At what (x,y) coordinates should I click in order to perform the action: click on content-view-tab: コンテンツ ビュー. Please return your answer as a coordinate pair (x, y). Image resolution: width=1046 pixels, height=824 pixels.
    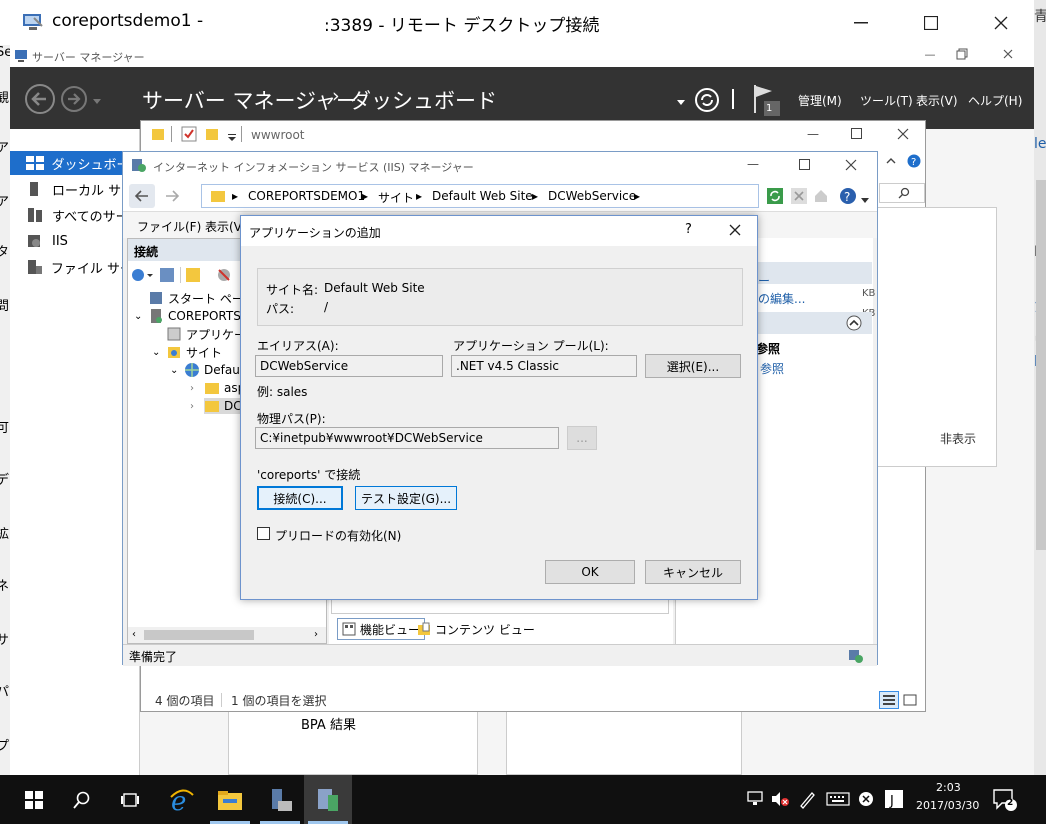
    Looking at the image, I should click on (476, 629).